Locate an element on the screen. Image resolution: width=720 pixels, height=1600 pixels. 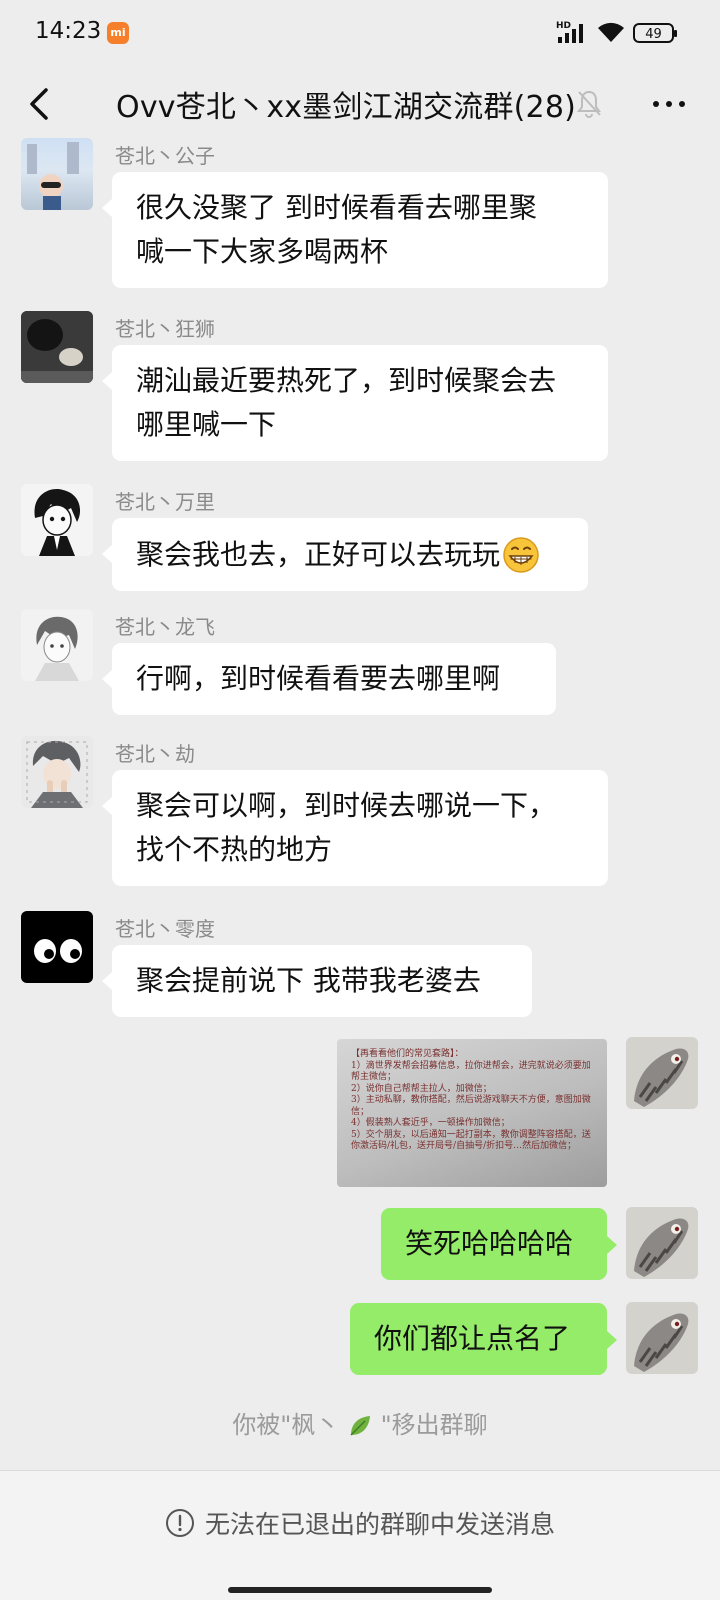
chevron-left-icon is located at coordinates (39, 104).